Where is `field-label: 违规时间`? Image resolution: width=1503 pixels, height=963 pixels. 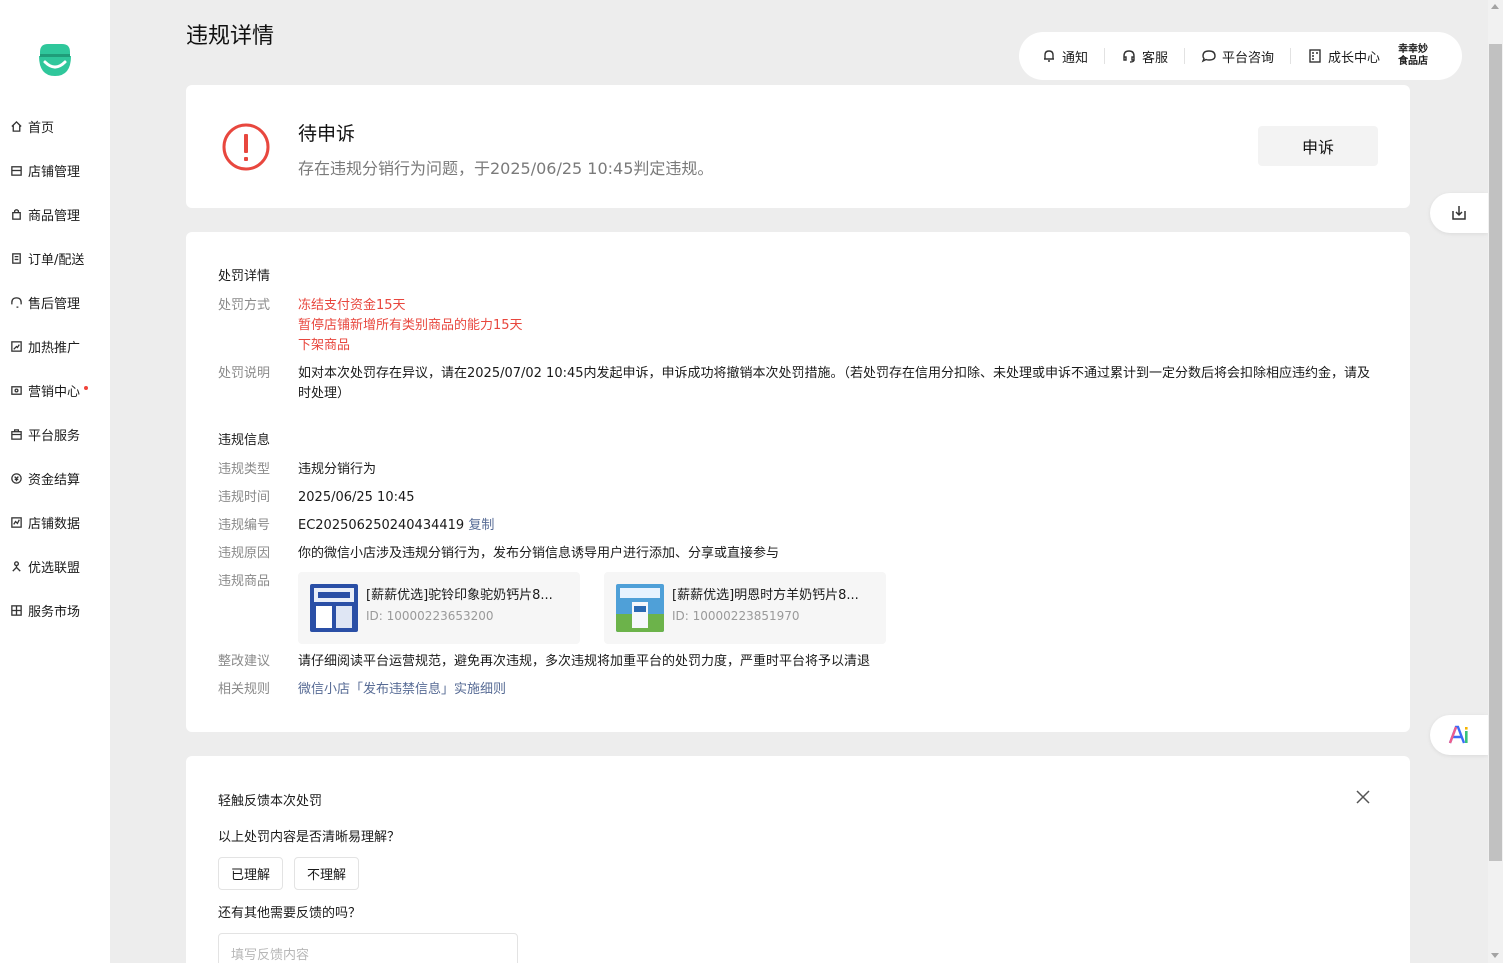
field-label: 违规时间 is located at coordinates (244, 497).